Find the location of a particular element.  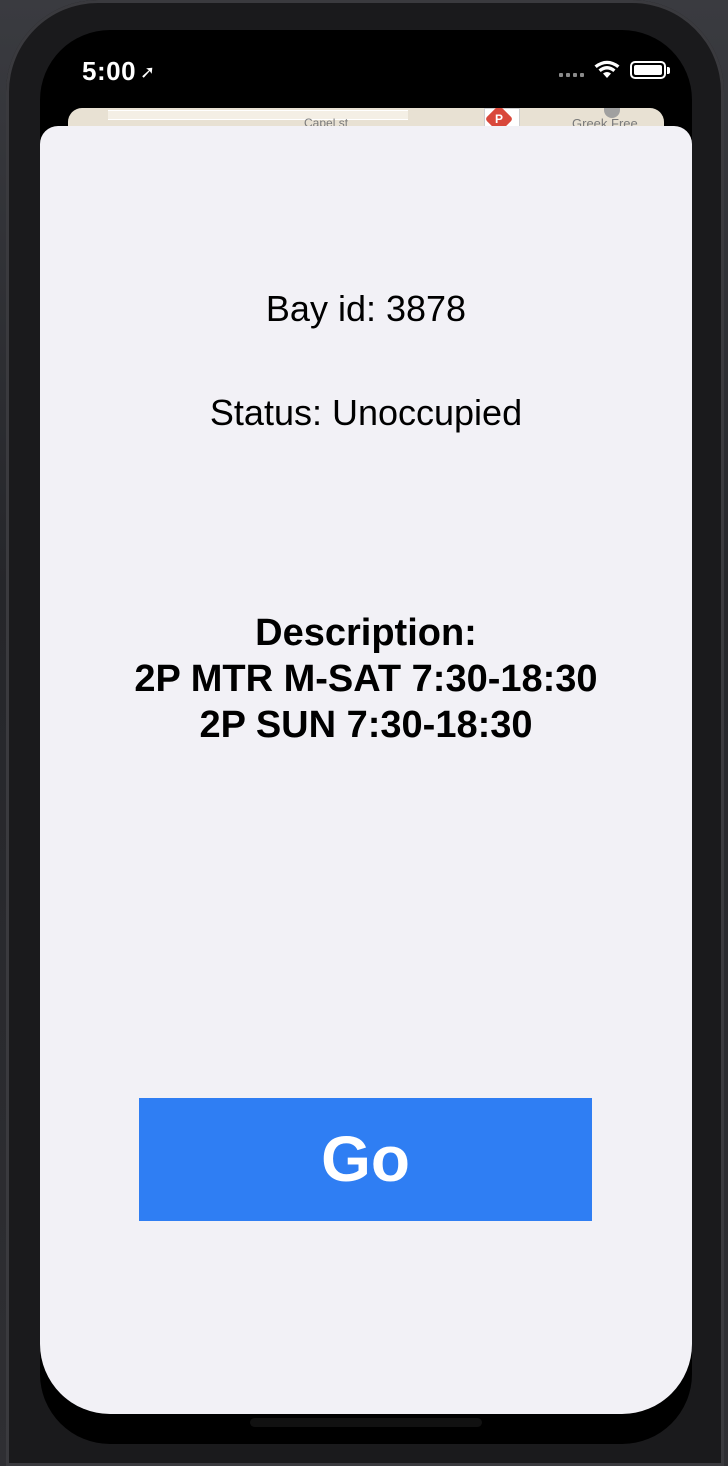

bay-id-label: Bay id: 3878 is located at coordinates (366, 308).